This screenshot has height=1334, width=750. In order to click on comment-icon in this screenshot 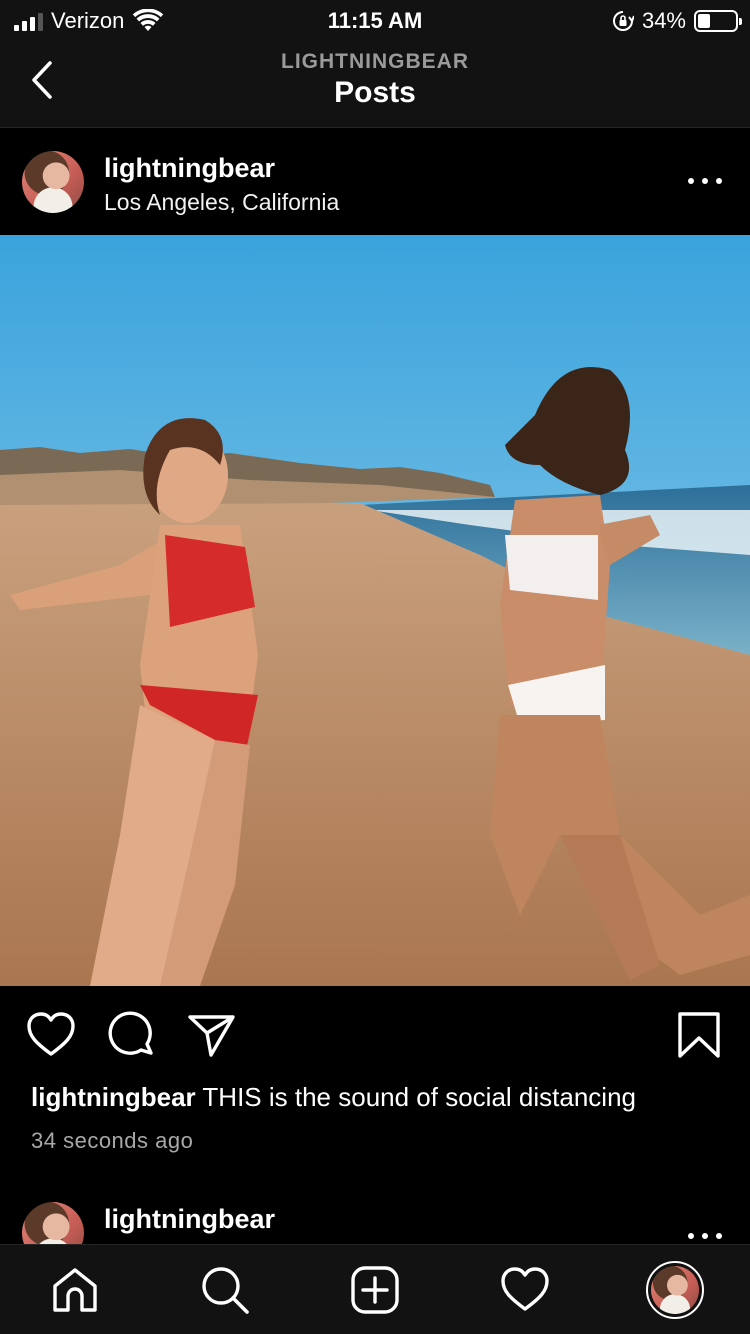, I will do `click(130, 1033)`.